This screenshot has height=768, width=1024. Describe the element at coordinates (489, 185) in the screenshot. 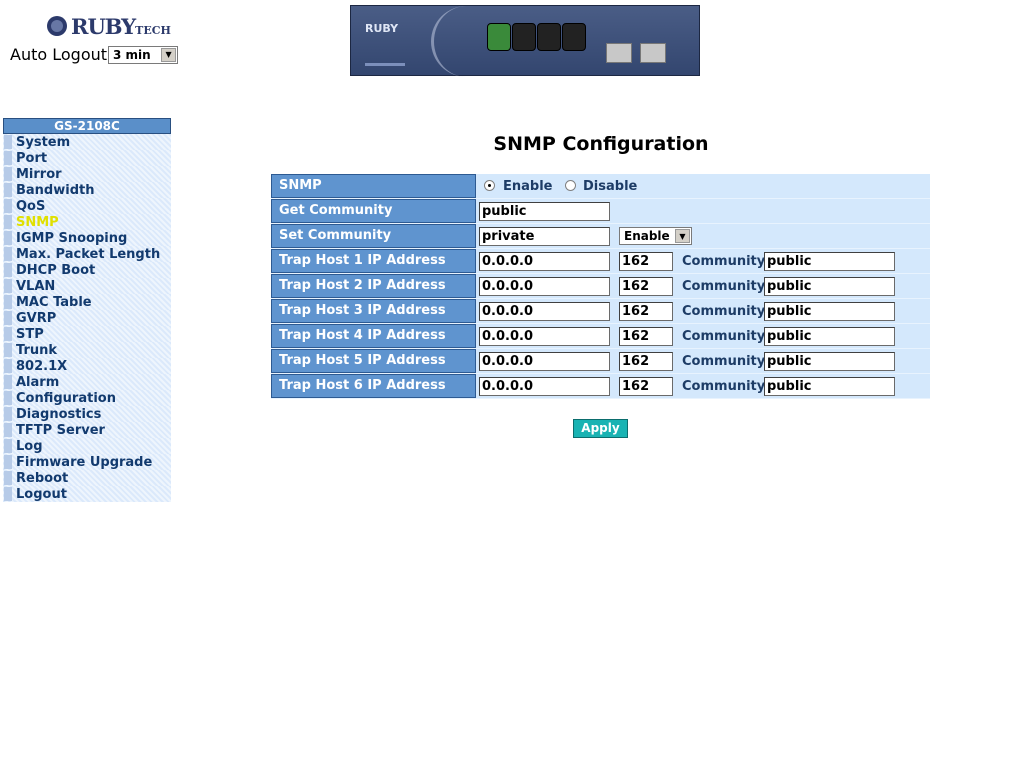

I see `snmp-enable-radio` at that location.